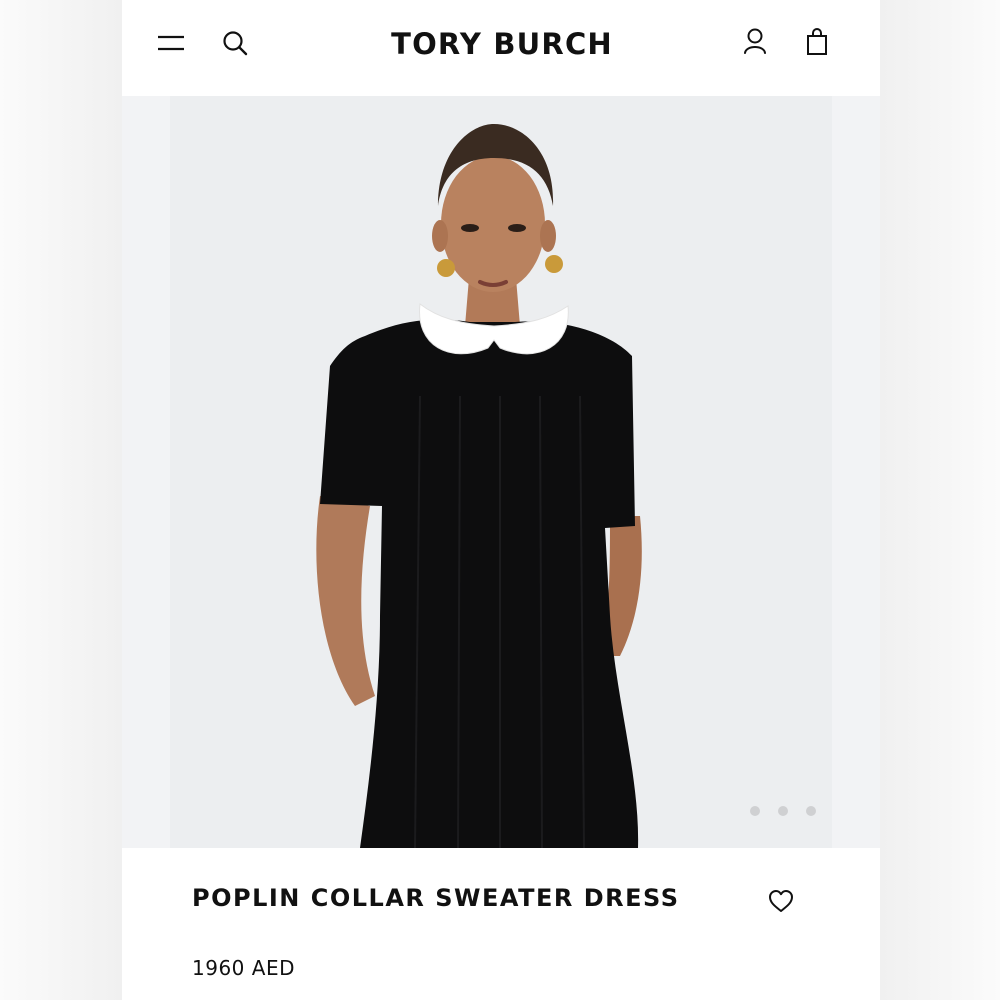  Describe the element at coordinates (171, 43) in the screenshot. I see `menu-icon` at that location.